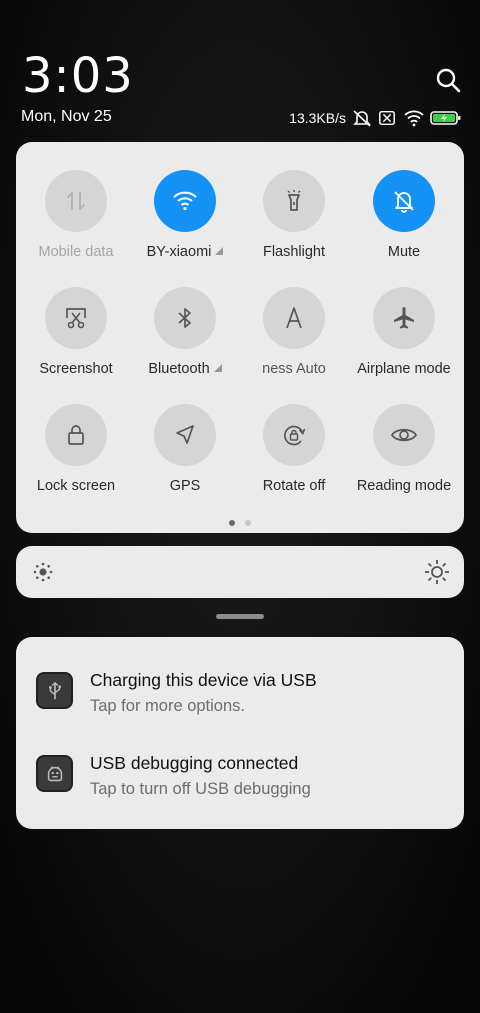  What do you see at coordinates (232, 523) in the screenshot?
I see `page-dot-active` at bounding box center [232, 523].